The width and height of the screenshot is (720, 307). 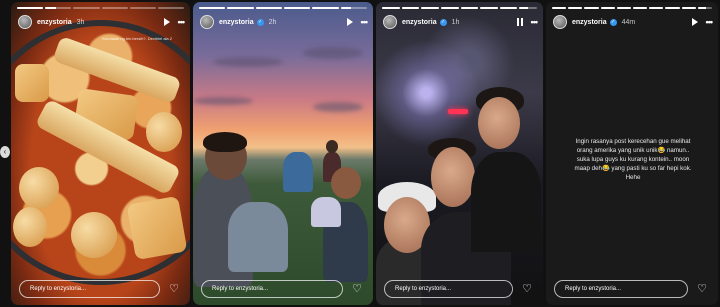 What do you see at coordinates (519, 22) in the screenshot?
I see `pause-icon` at bounding box center [519, 22].